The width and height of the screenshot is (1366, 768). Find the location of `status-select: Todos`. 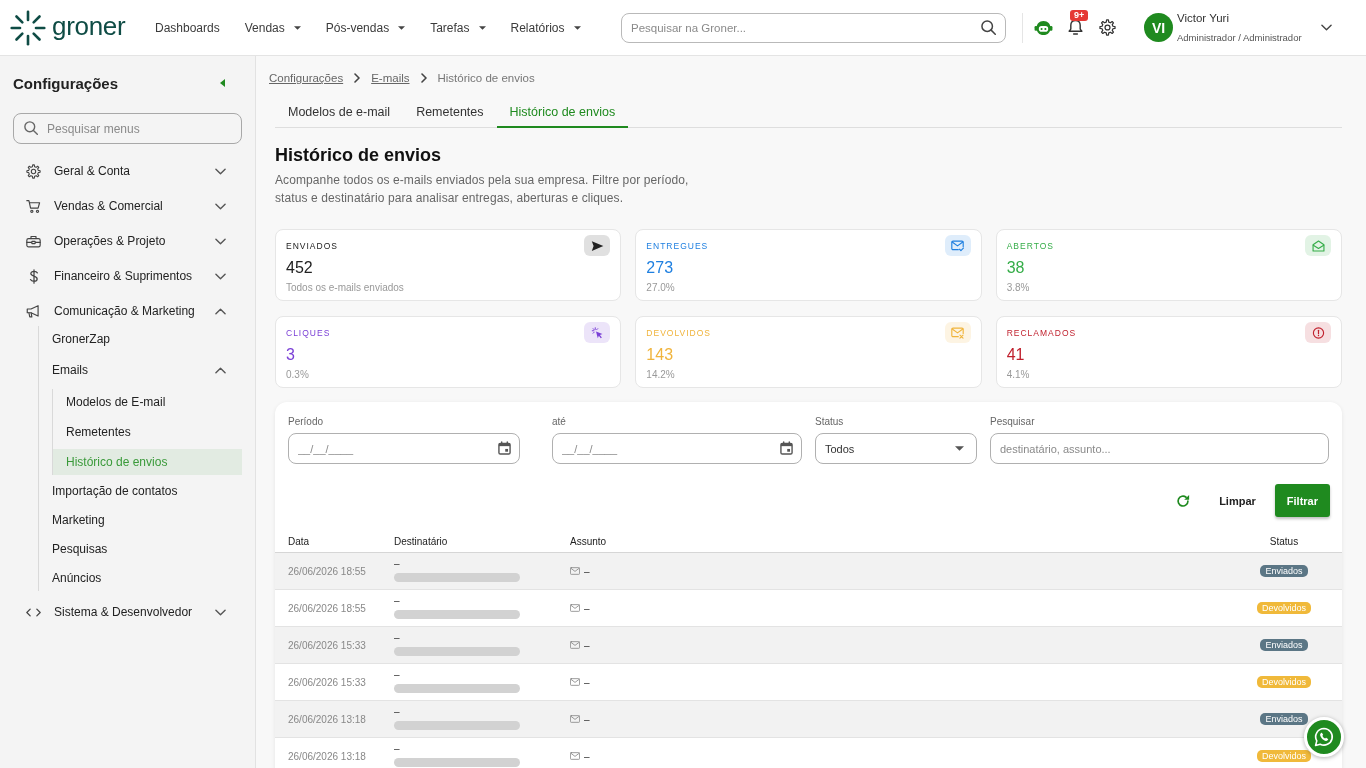

status-select: Todos is located at coordinates (896, 448).